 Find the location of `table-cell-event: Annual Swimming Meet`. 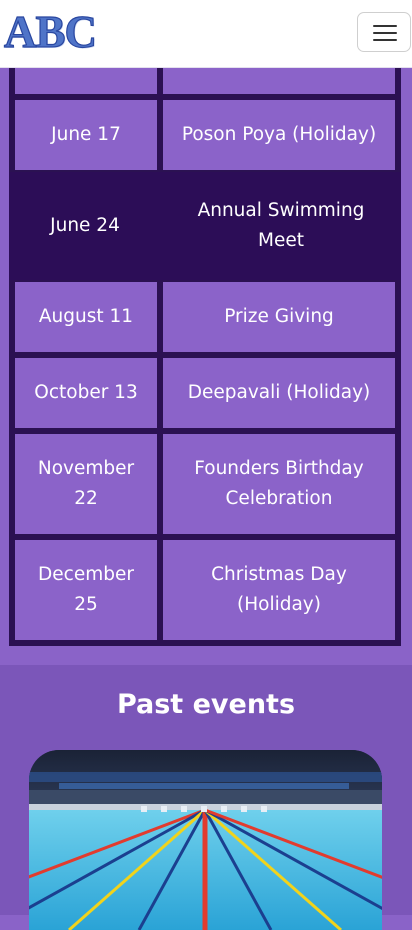

table-cell-event: Annual Swimming Meet is located at coordinates (281, 226).